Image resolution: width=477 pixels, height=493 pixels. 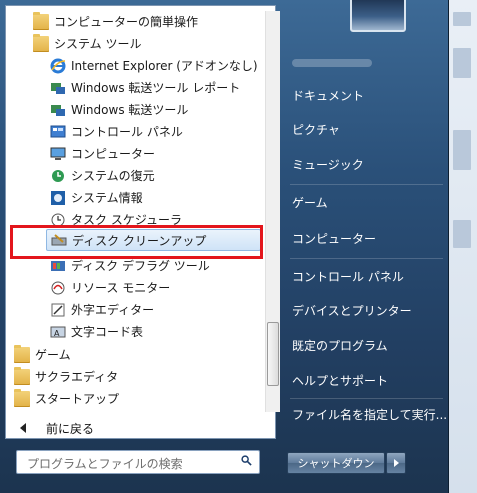 I want to click on menu-help-support: ヘルプとサポート, so click(x=340, y=380).